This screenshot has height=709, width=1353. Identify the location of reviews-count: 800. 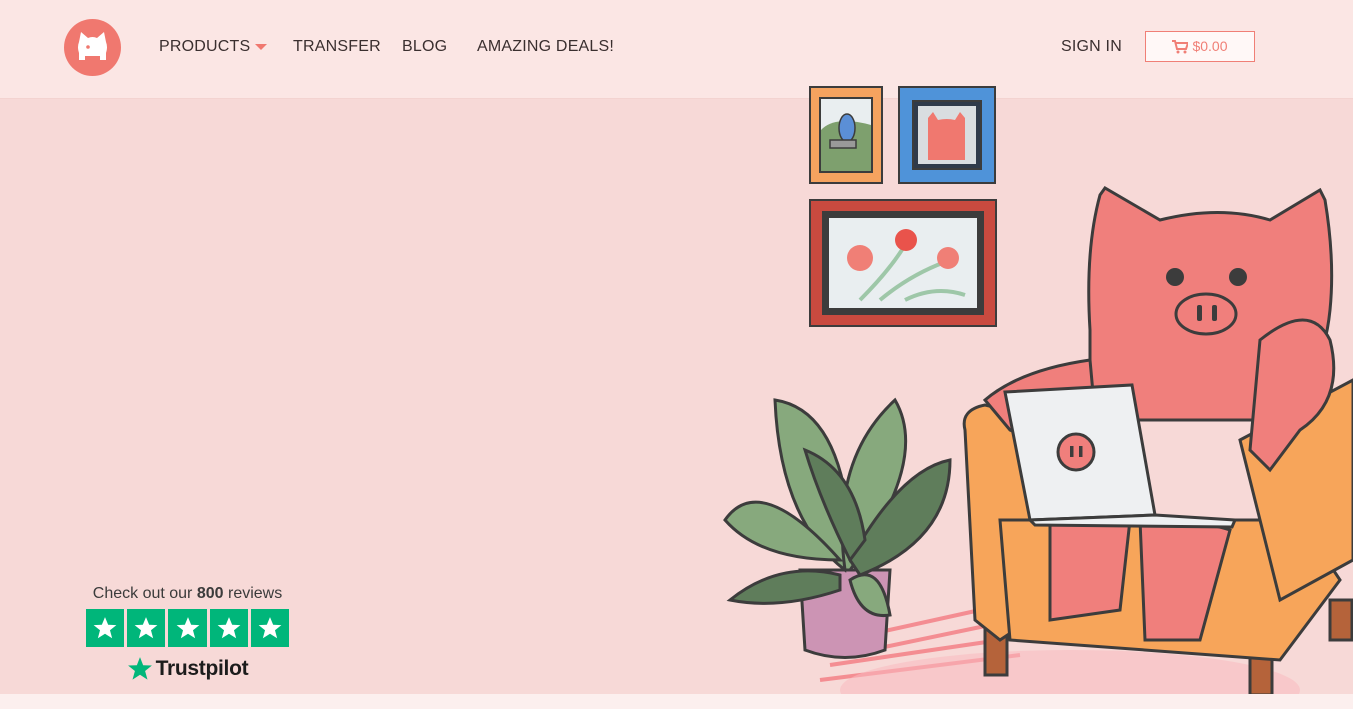
(210, 593).